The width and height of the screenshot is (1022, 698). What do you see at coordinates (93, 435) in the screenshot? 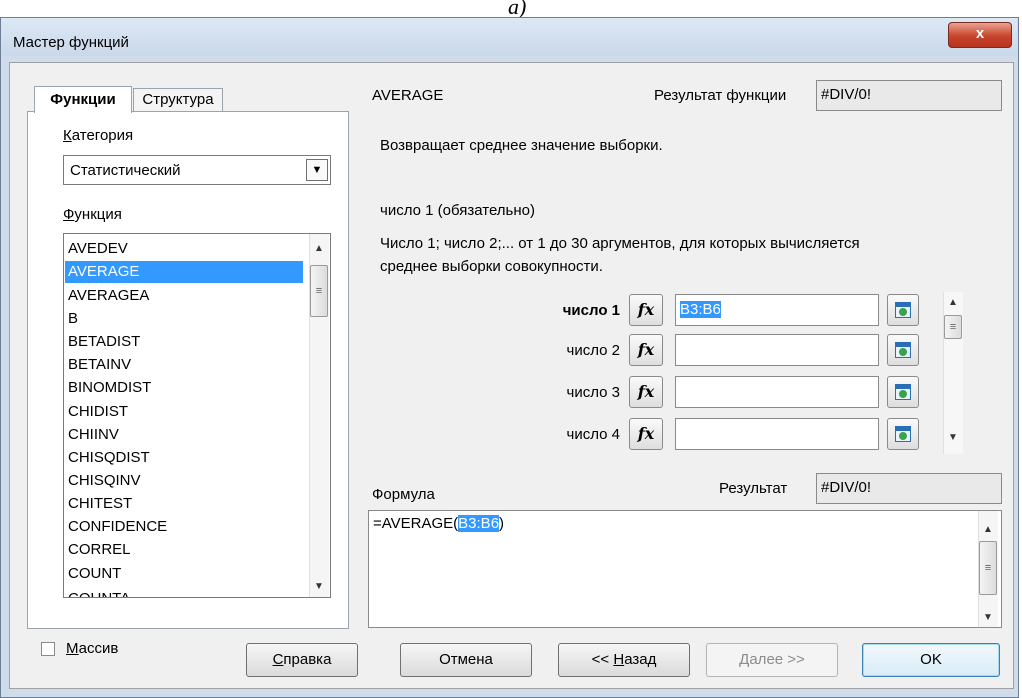
I see `list-item: CHIINV` at bounding box center [93, 435].